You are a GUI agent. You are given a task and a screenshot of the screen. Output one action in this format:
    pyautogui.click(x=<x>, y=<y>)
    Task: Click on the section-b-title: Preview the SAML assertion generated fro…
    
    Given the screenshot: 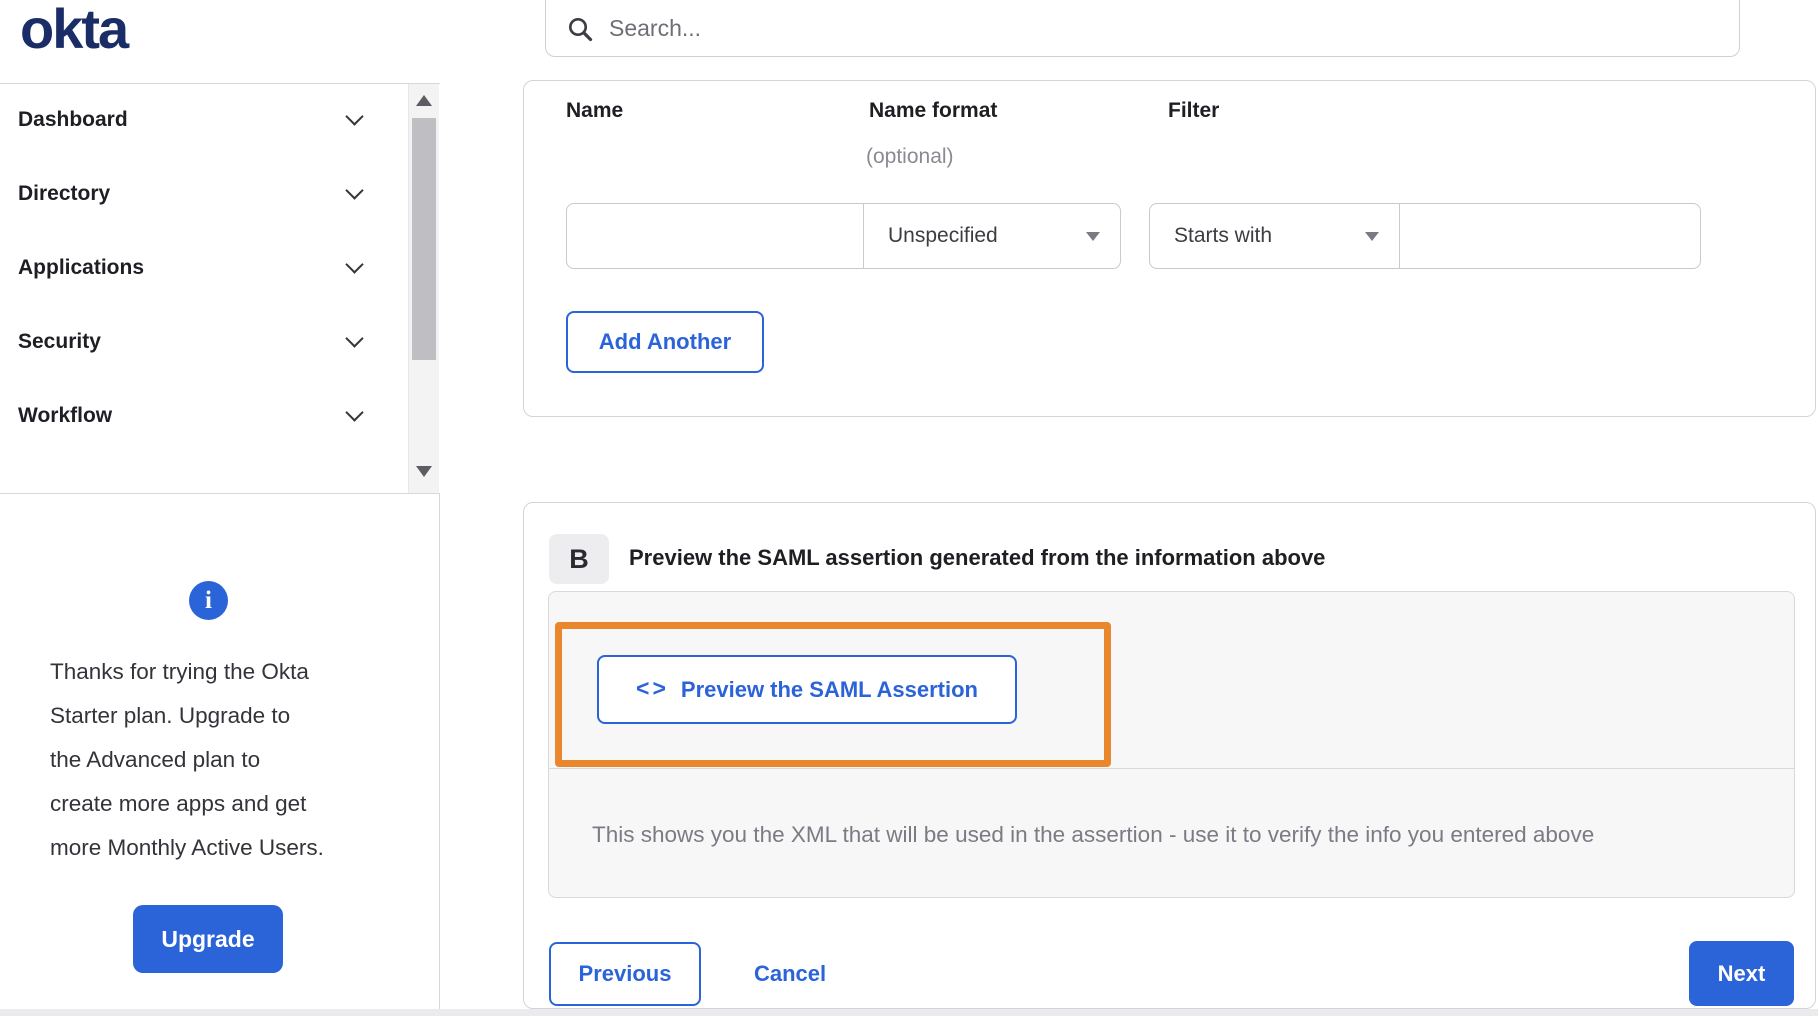 What is the action you would take?
    pyautogui.click(x=977, y=557)
    